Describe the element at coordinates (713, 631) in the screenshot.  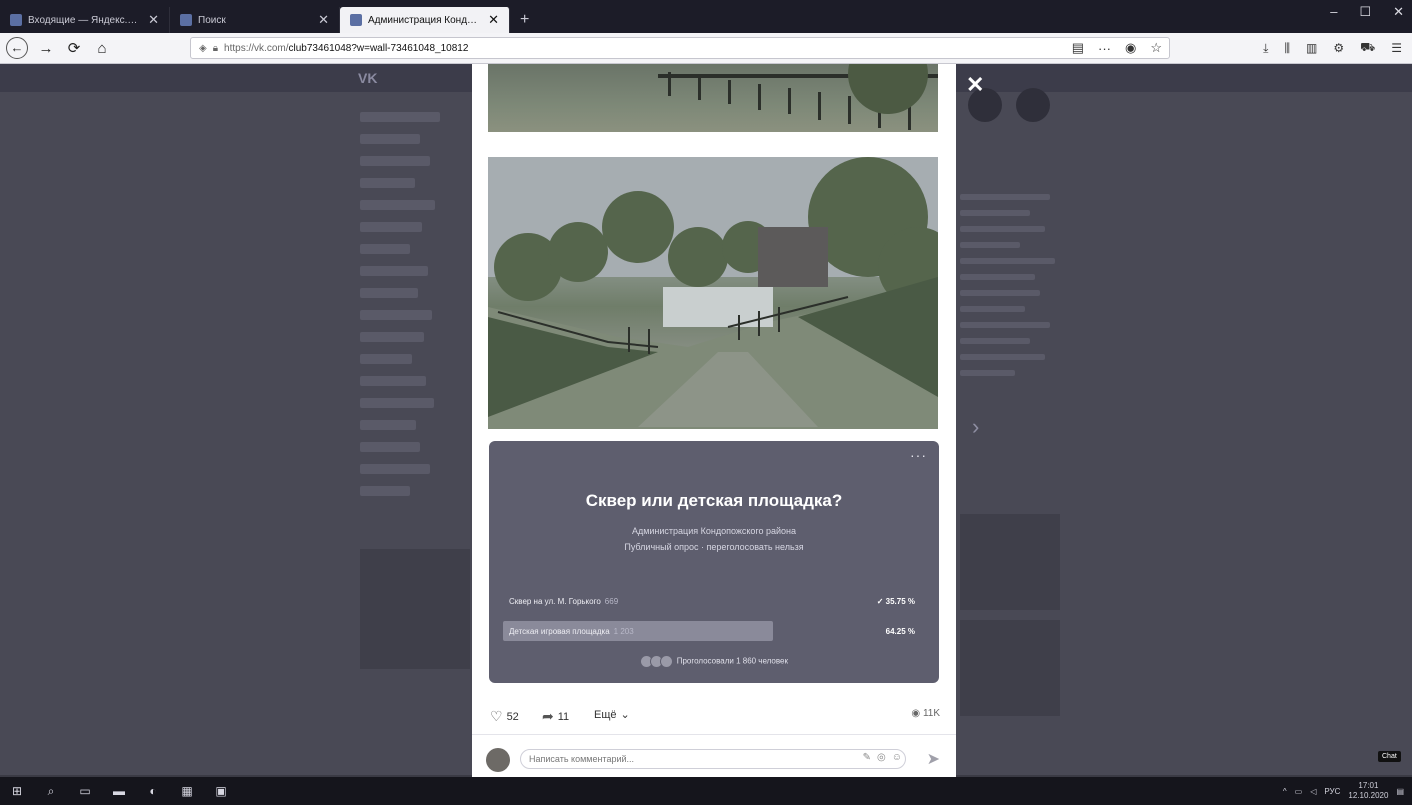
I see `poll-option-playground: Детская игровая площадка 1 203 64.25 %` at that location.